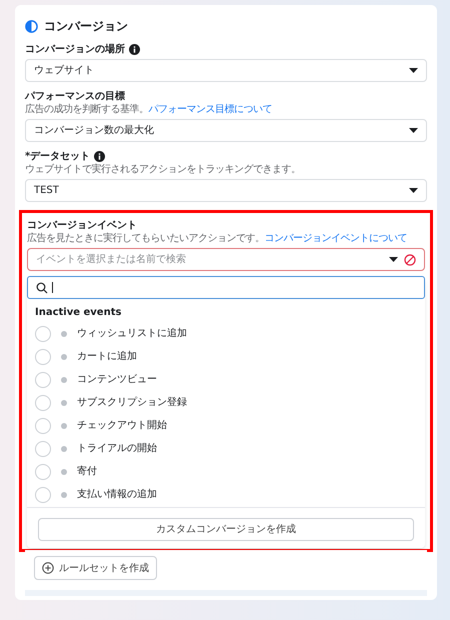 This screenshot has height=620, width=450. I want to click on field-label: パフォーマンスの目標, so click(75, 96).